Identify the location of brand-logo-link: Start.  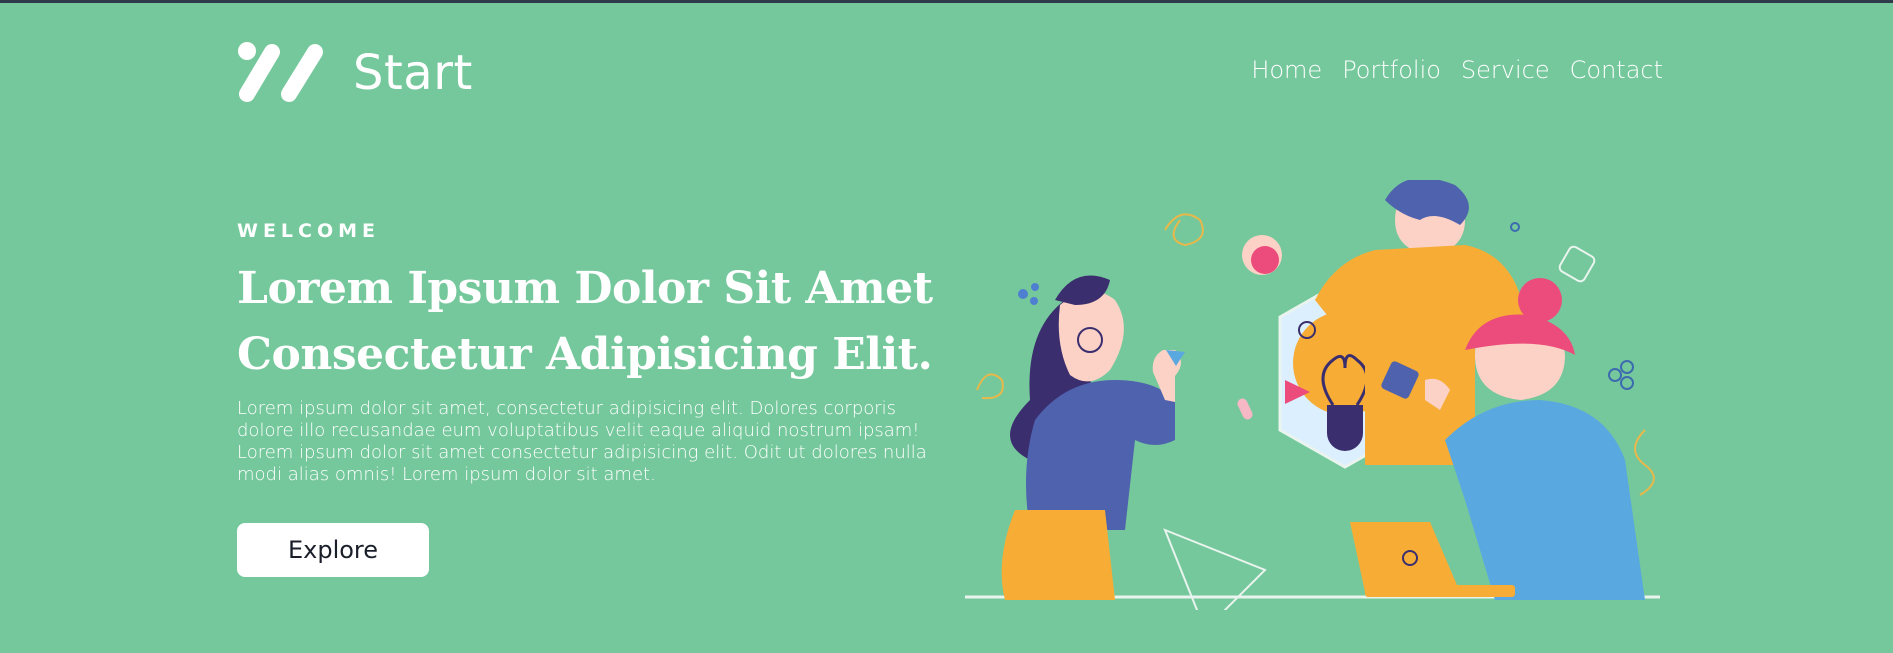
(355, 73).